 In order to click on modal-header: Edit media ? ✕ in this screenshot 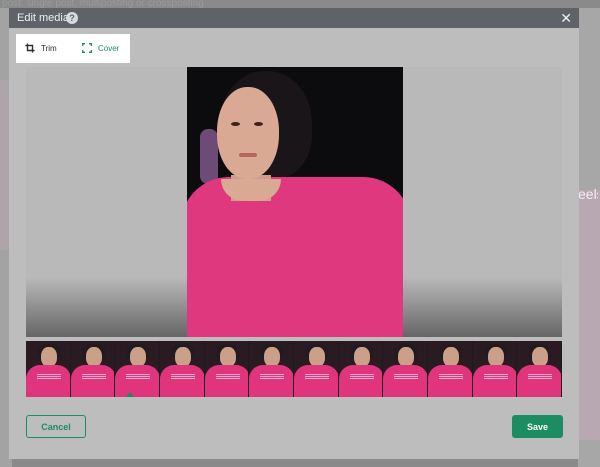, I will do `click(294, 18)`.